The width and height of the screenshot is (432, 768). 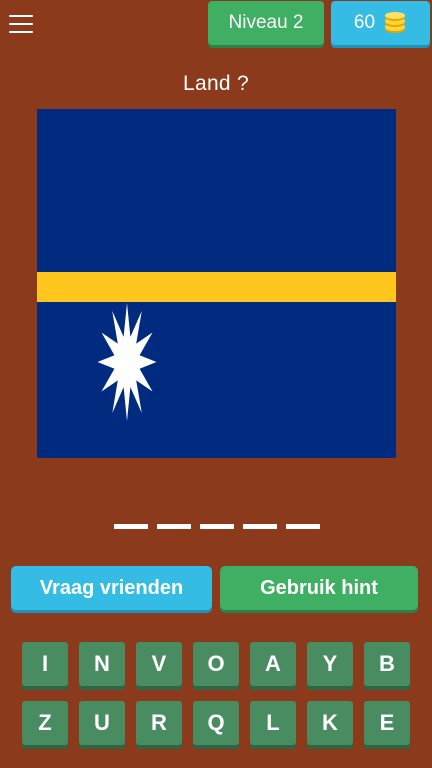 I want to click on ask-friends-button: Vraag vrienden, so click(x=111, y=588).